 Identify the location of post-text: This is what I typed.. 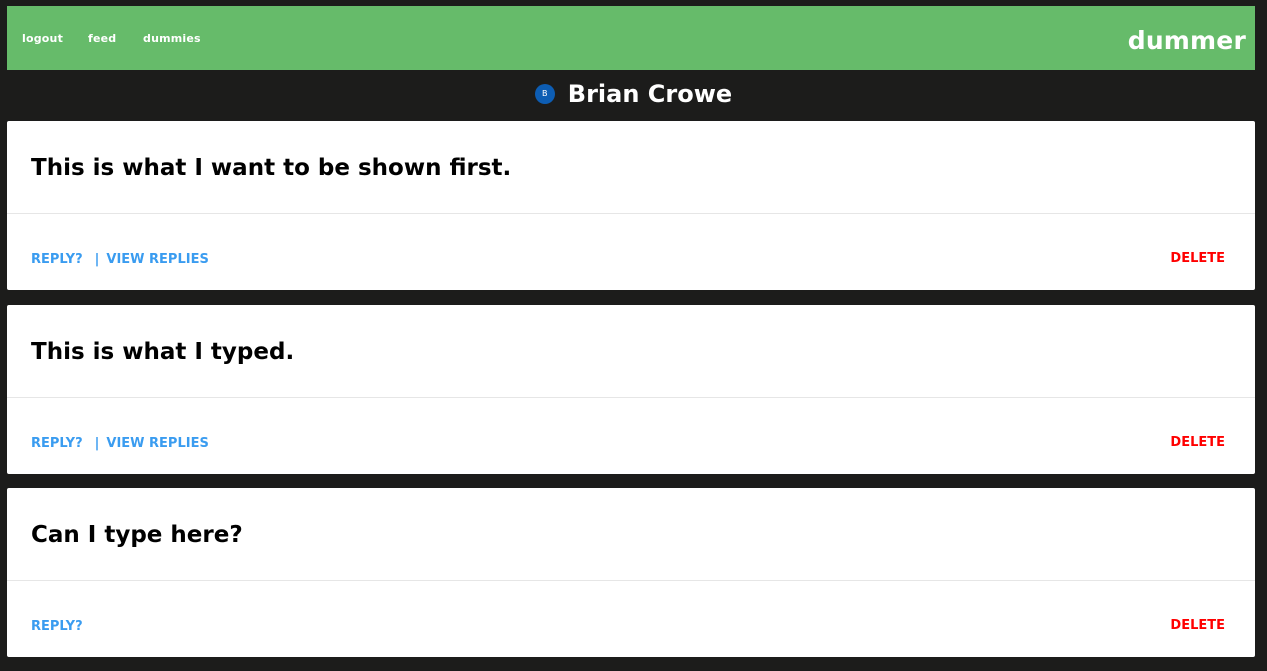
(163, 352).